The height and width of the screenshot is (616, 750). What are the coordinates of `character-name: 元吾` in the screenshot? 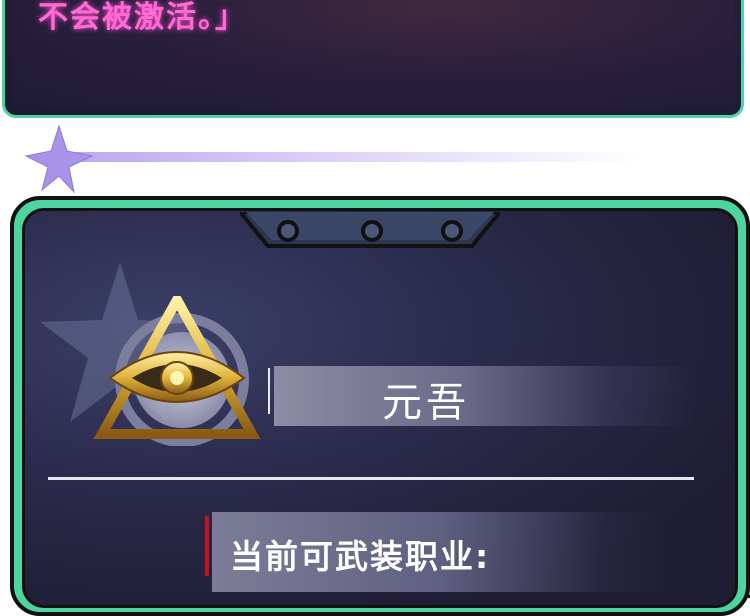 It's located at (426, 403).